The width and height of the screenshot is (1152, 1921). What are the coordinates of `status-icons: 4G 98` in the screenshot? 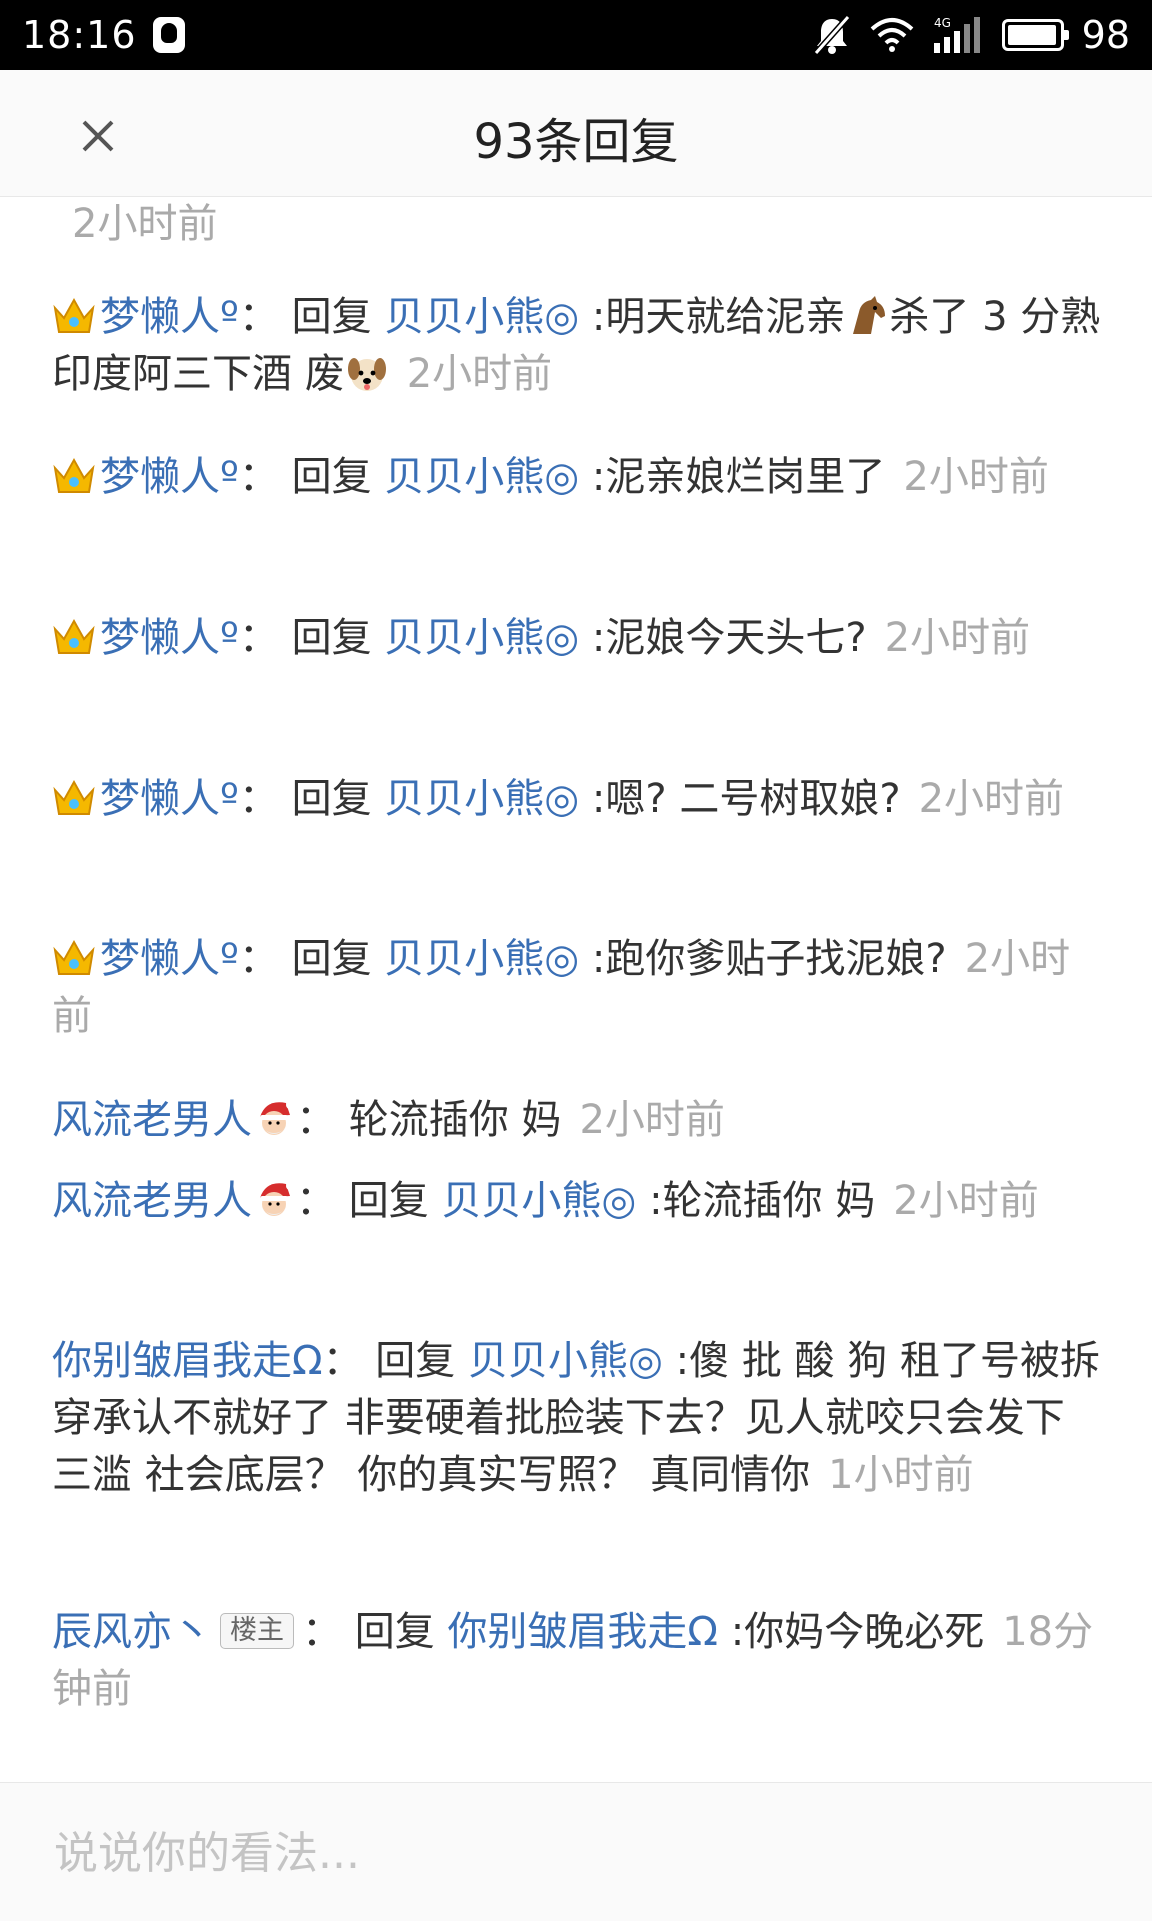 It's located at (971, 35).